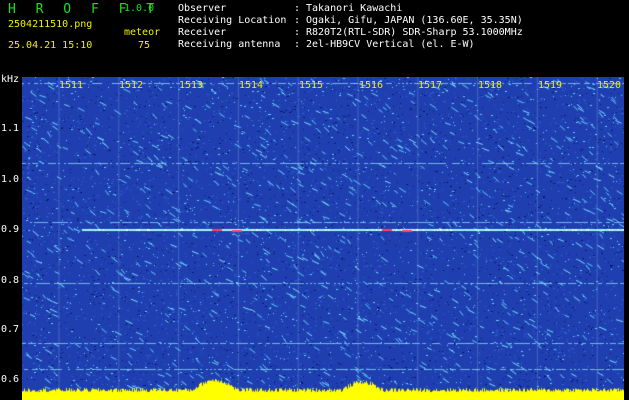  What do you see at coordinates (50, 24) in the screenshot?
I see `file-name: 2504211510.png` at bounding box center [50, 24].